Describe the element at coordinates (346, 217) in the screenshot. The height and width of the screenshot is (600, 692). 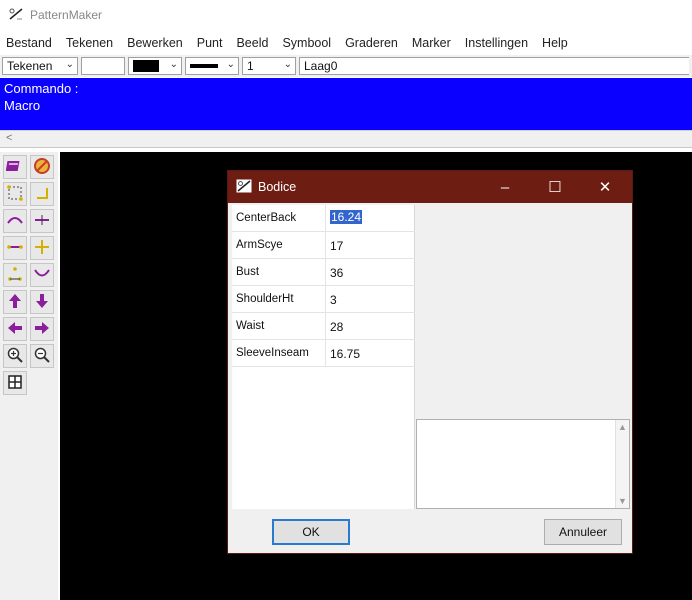
I see `param-value-input: 16.24` at that location.